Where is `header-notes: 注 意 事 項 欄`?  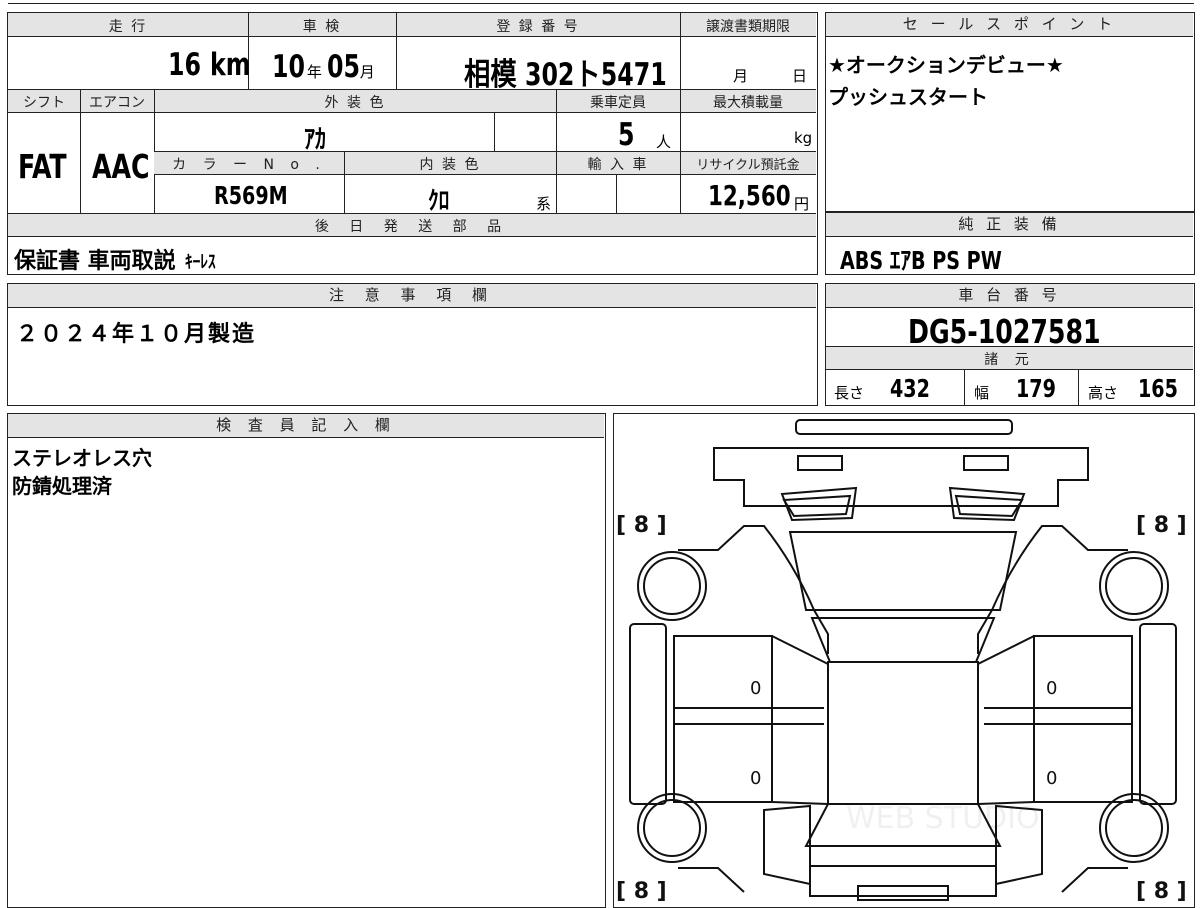 header-notes: 注 意 事 項 欄 is located at coordinates (412, 296).